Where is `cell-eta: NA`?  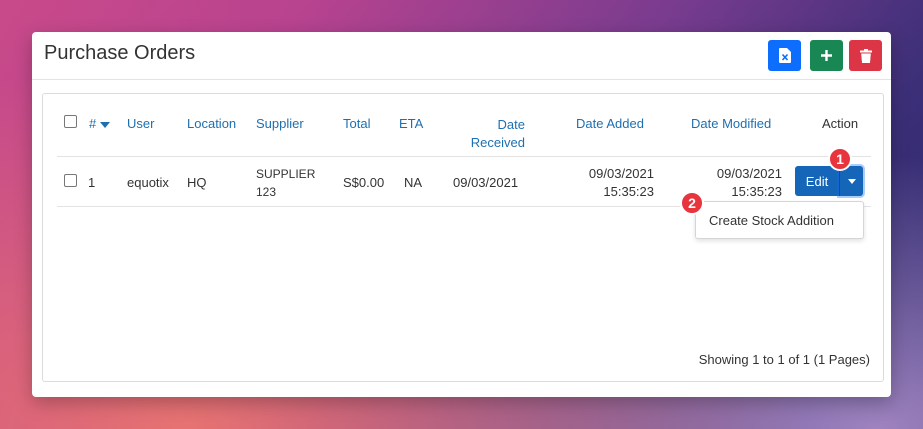 cell-eta: NA is located at coordinates (413, 182).